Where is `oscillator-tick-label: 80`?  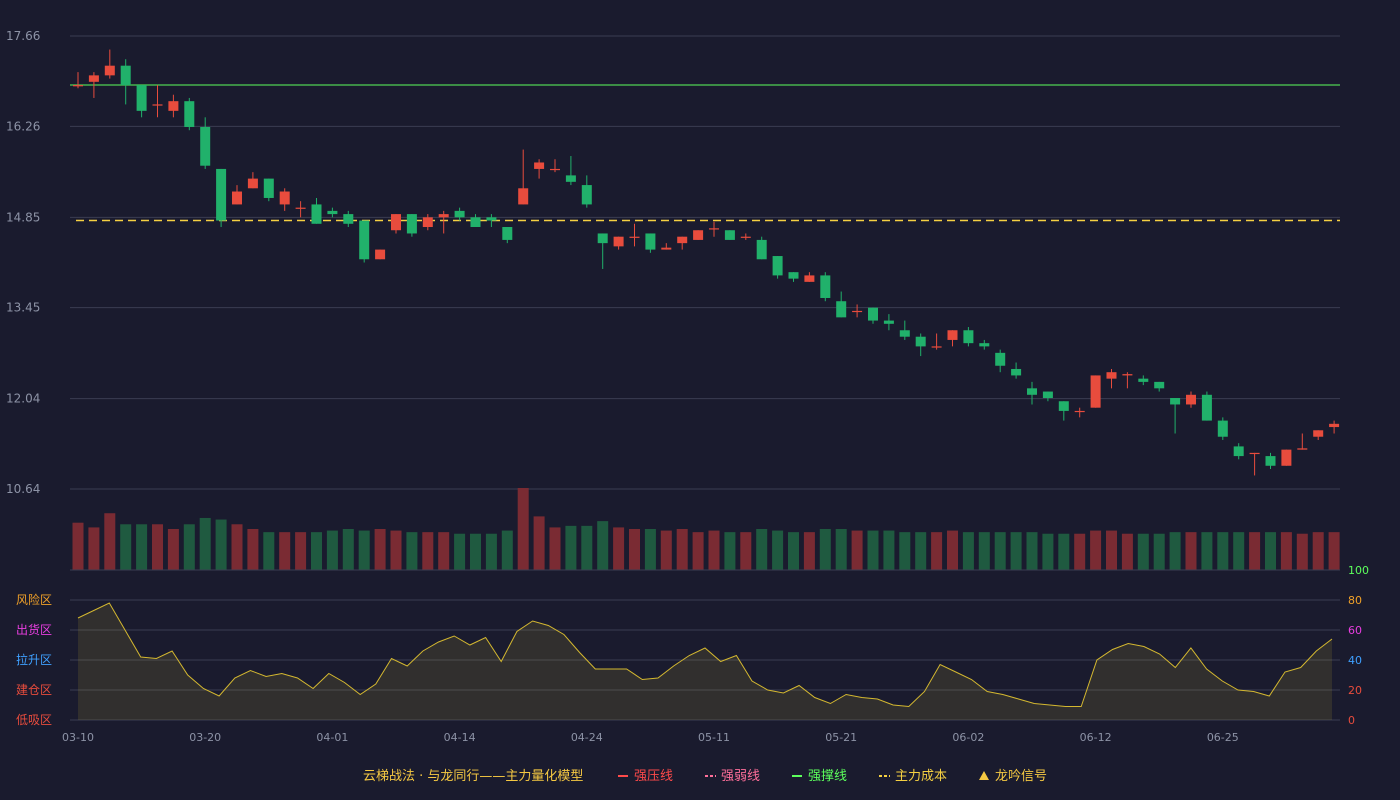
oscillator-tick-label: 80 is located at coordinates (1355, 600).